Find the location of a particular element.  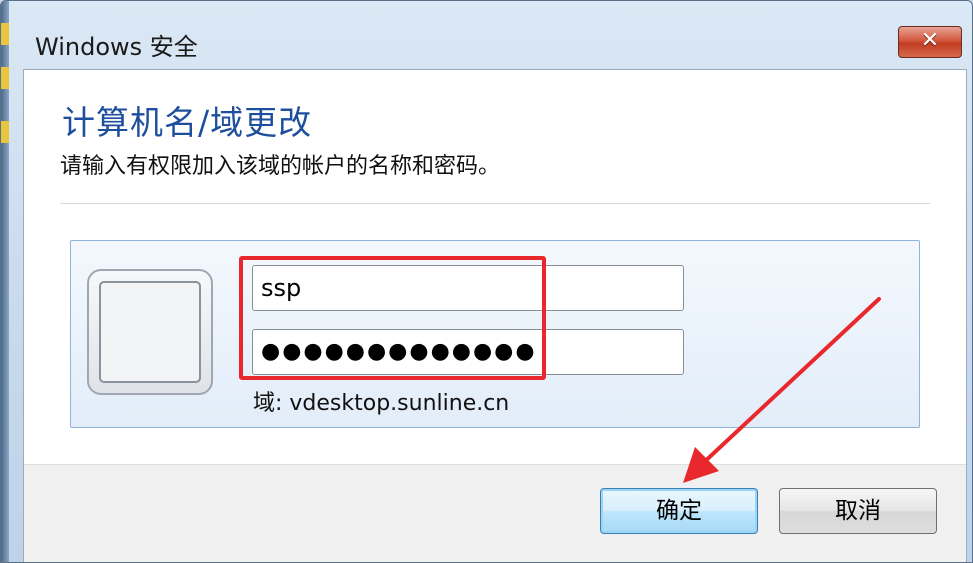

ok-button: 确定 is located at coordinates (679, 511).